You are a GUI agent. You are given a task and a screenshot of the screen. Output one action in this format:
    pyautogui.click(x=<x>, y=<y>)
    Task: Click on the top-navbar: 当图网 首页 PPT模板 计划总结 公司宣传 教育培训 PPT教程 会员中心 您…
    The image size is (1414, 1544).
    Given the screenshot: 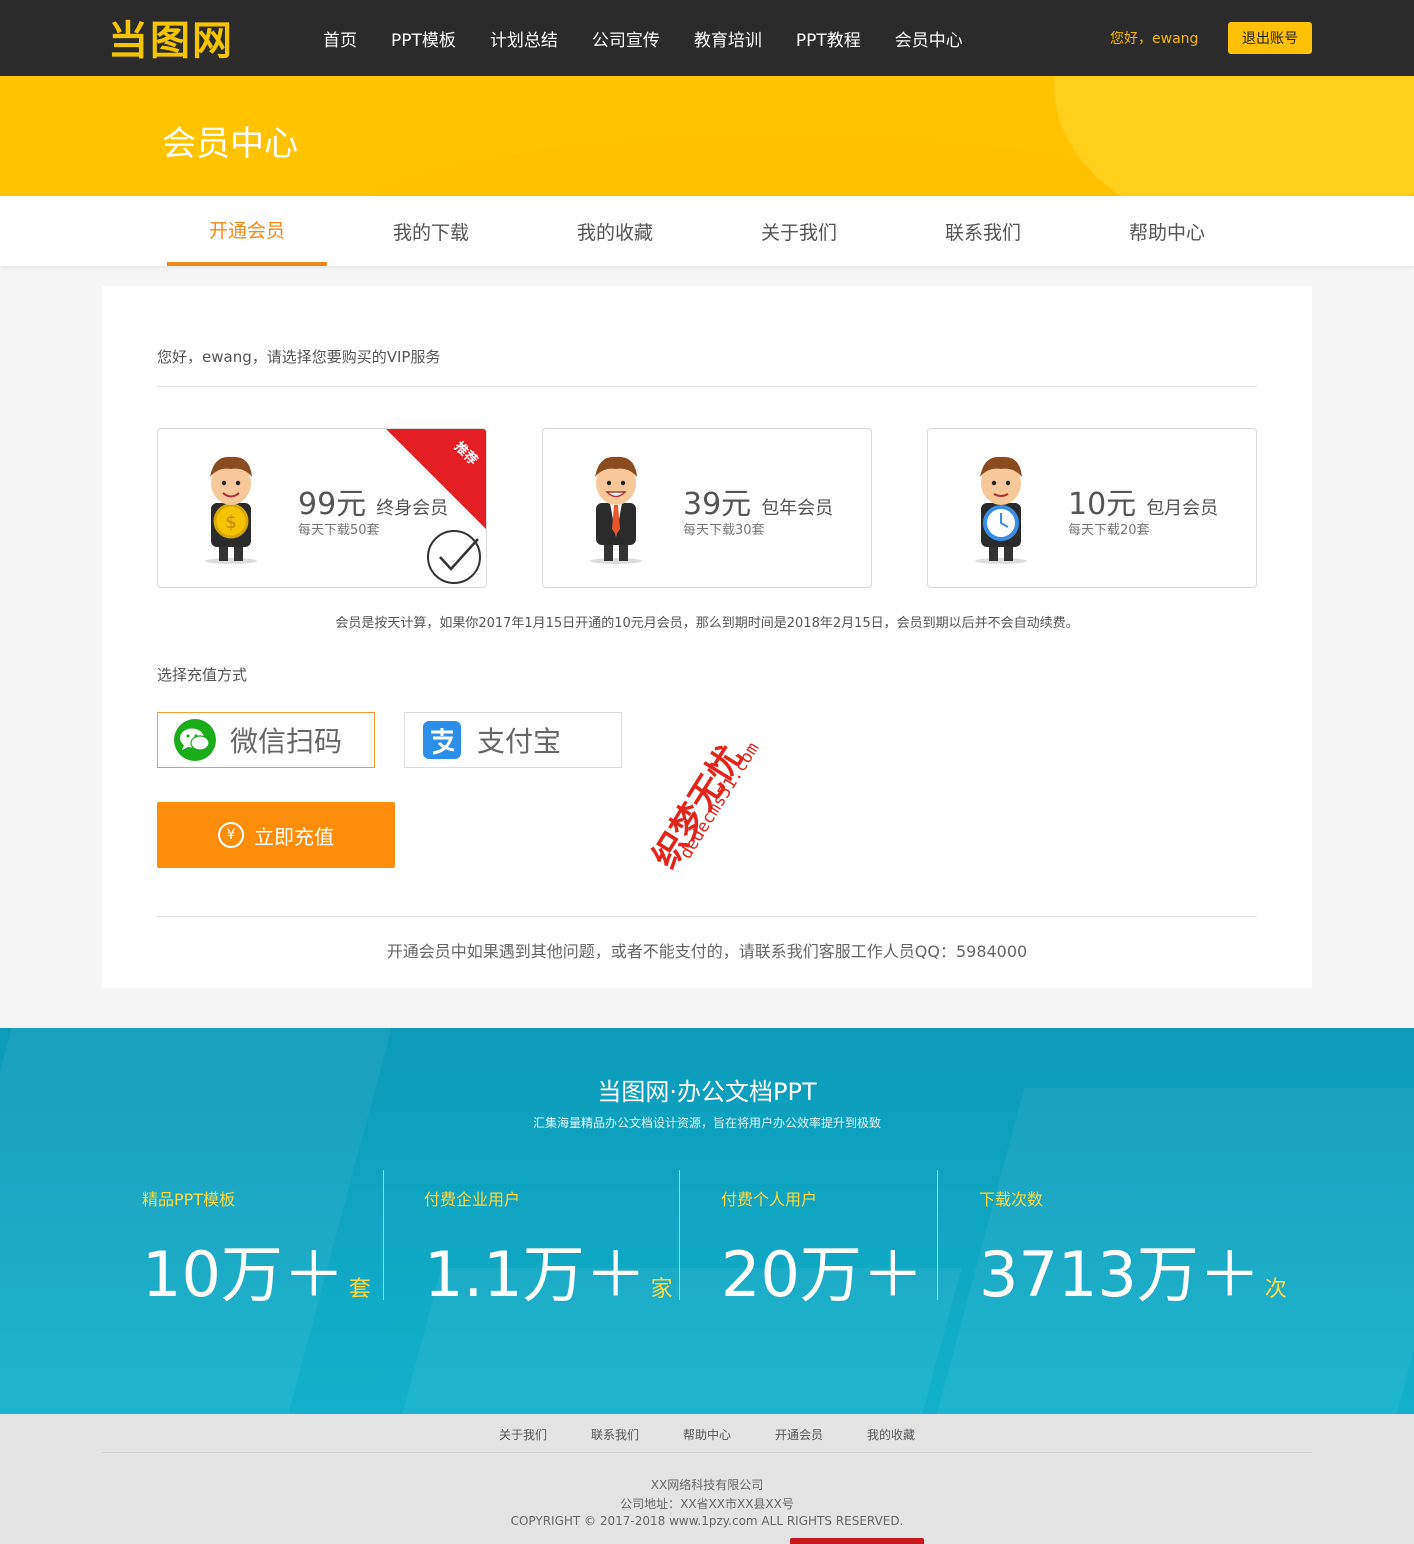 What is the action you would take?
    pyautogui.click(x=707, y=38)
    